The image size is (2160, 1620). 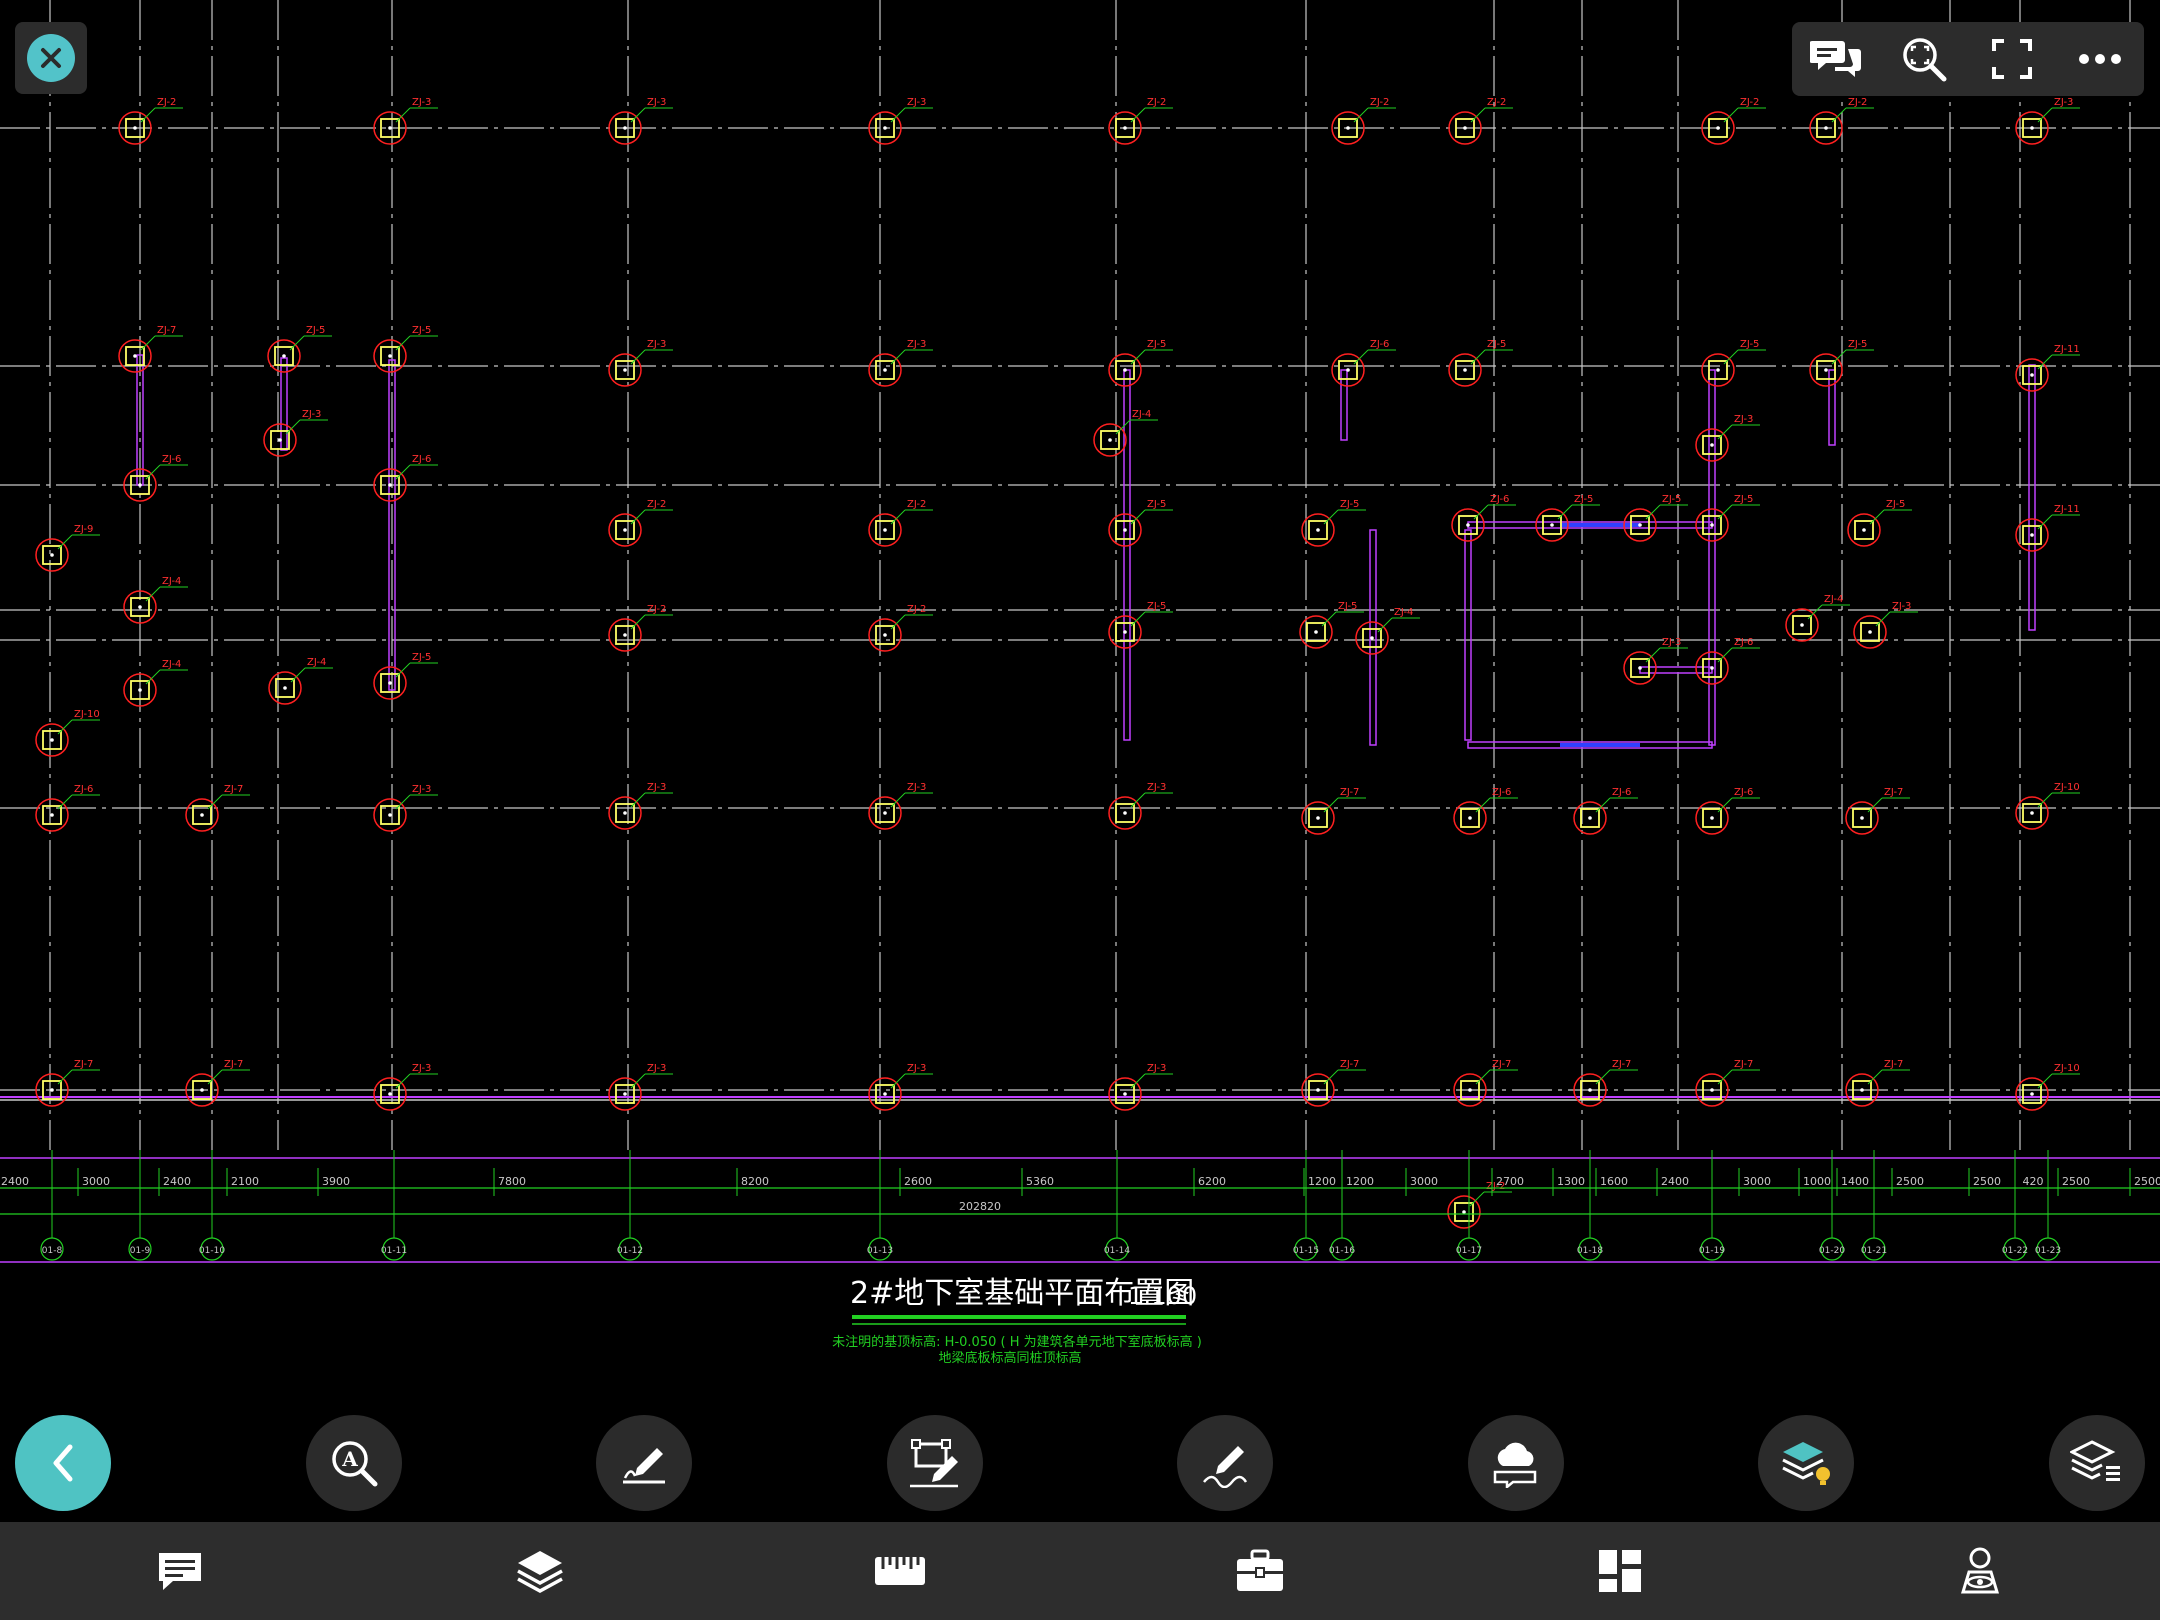 What do you see at coordinates (918, 1181) in the screenshot?
I see `dimension-label: 2600` at bounding box center [918, 1181].